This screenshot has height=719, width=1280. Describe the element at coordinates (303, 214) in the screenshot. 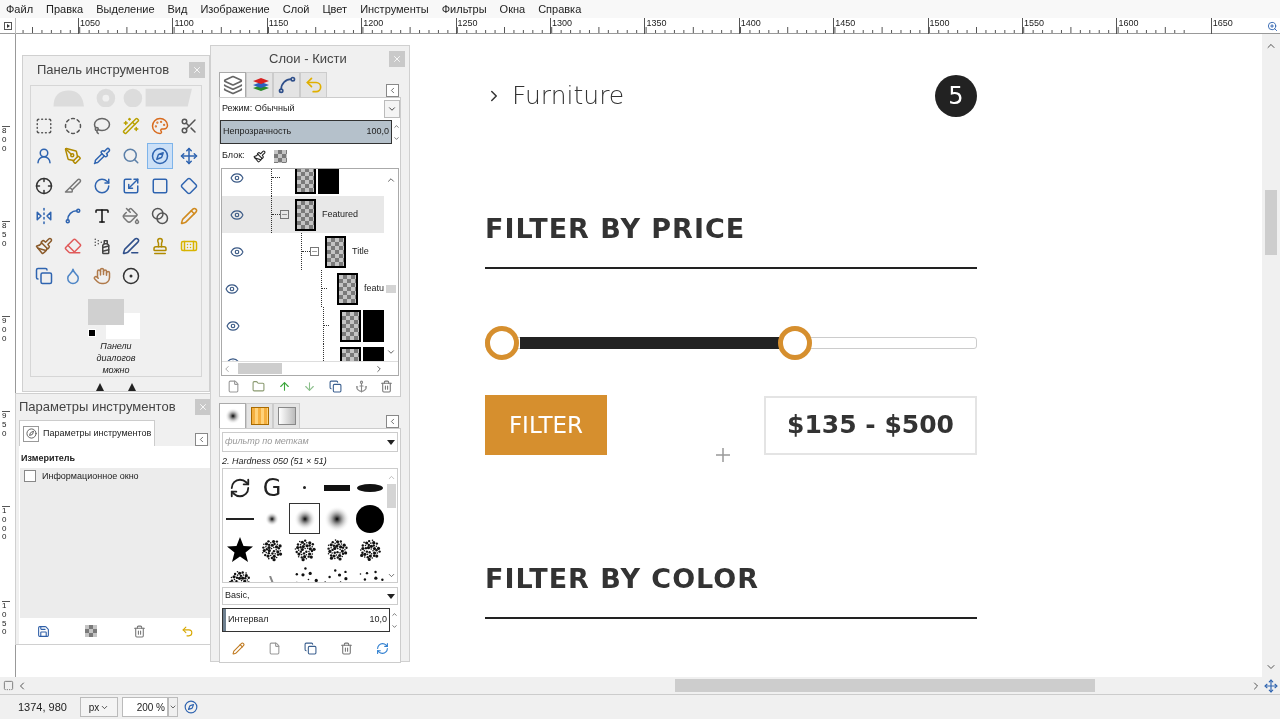

I see `layer-row: Featured` at that location.